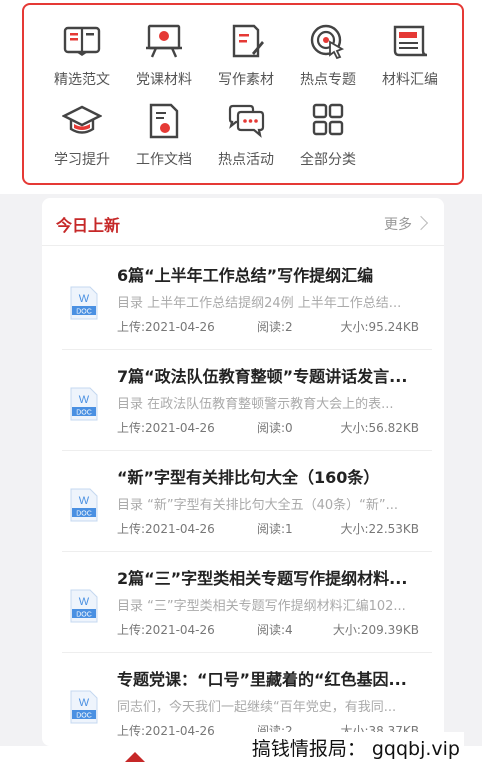  I want to click on writing-icon, so click(248, 41).